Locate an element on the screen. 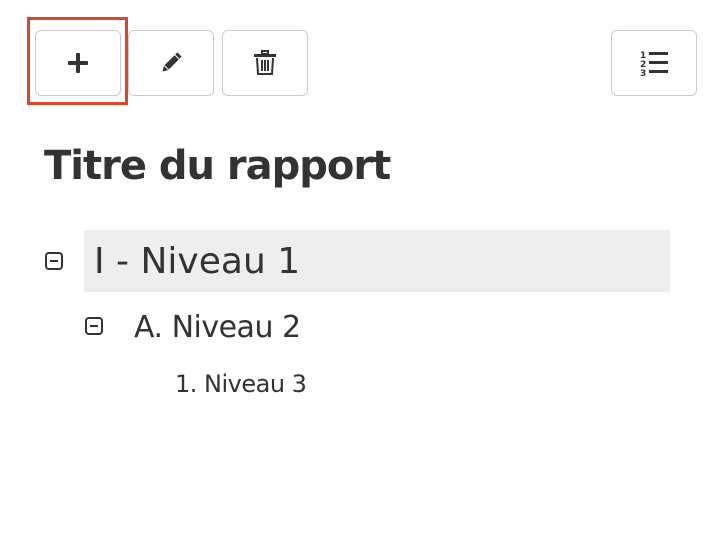  add-button is located at coordinates (78, 63).